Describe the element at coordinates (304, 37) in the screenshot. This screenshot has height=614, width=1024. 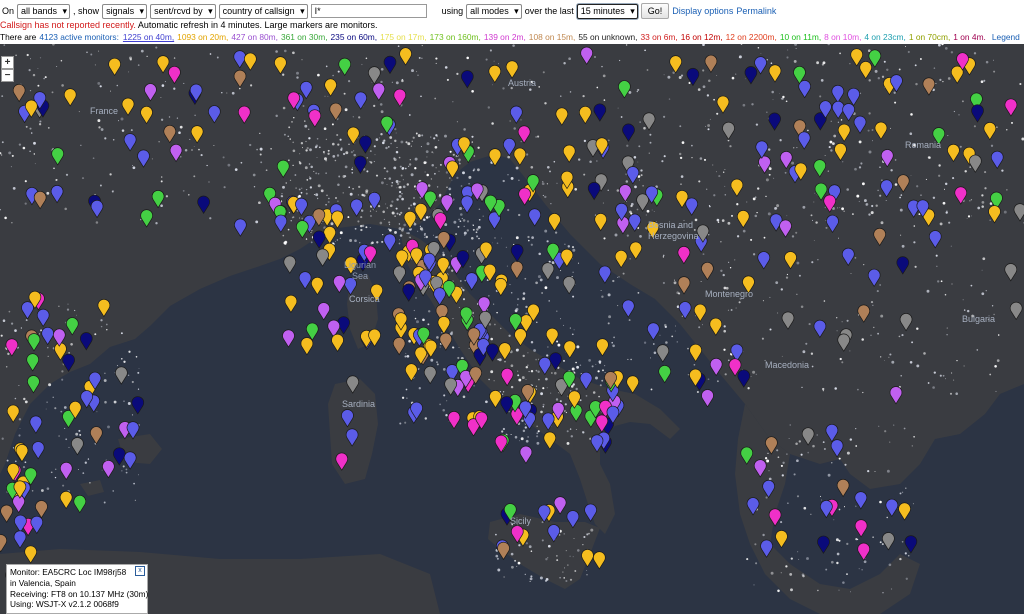
I see `band-count-item: 361 on 30m,` at that location.